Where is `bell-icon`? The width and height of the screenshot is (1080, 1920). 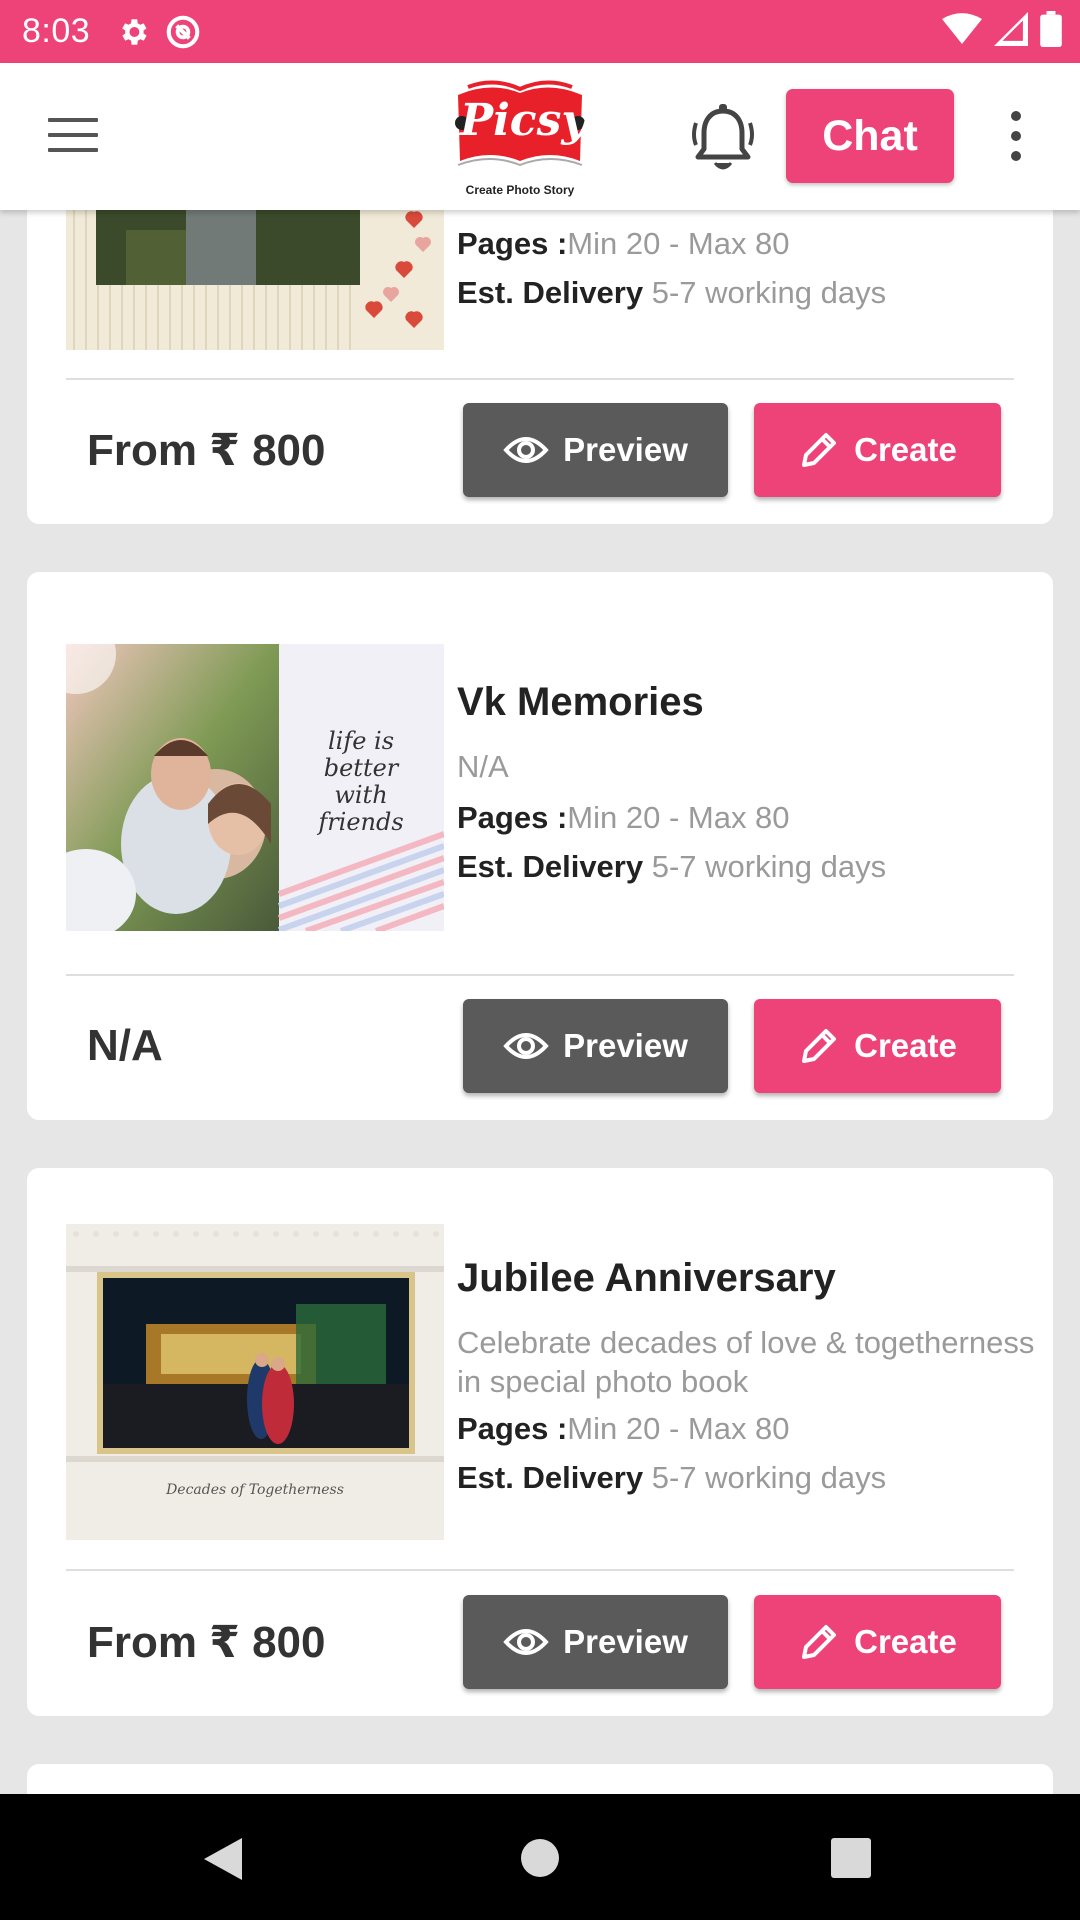 bell-icon is located at coordinates (723, 139).